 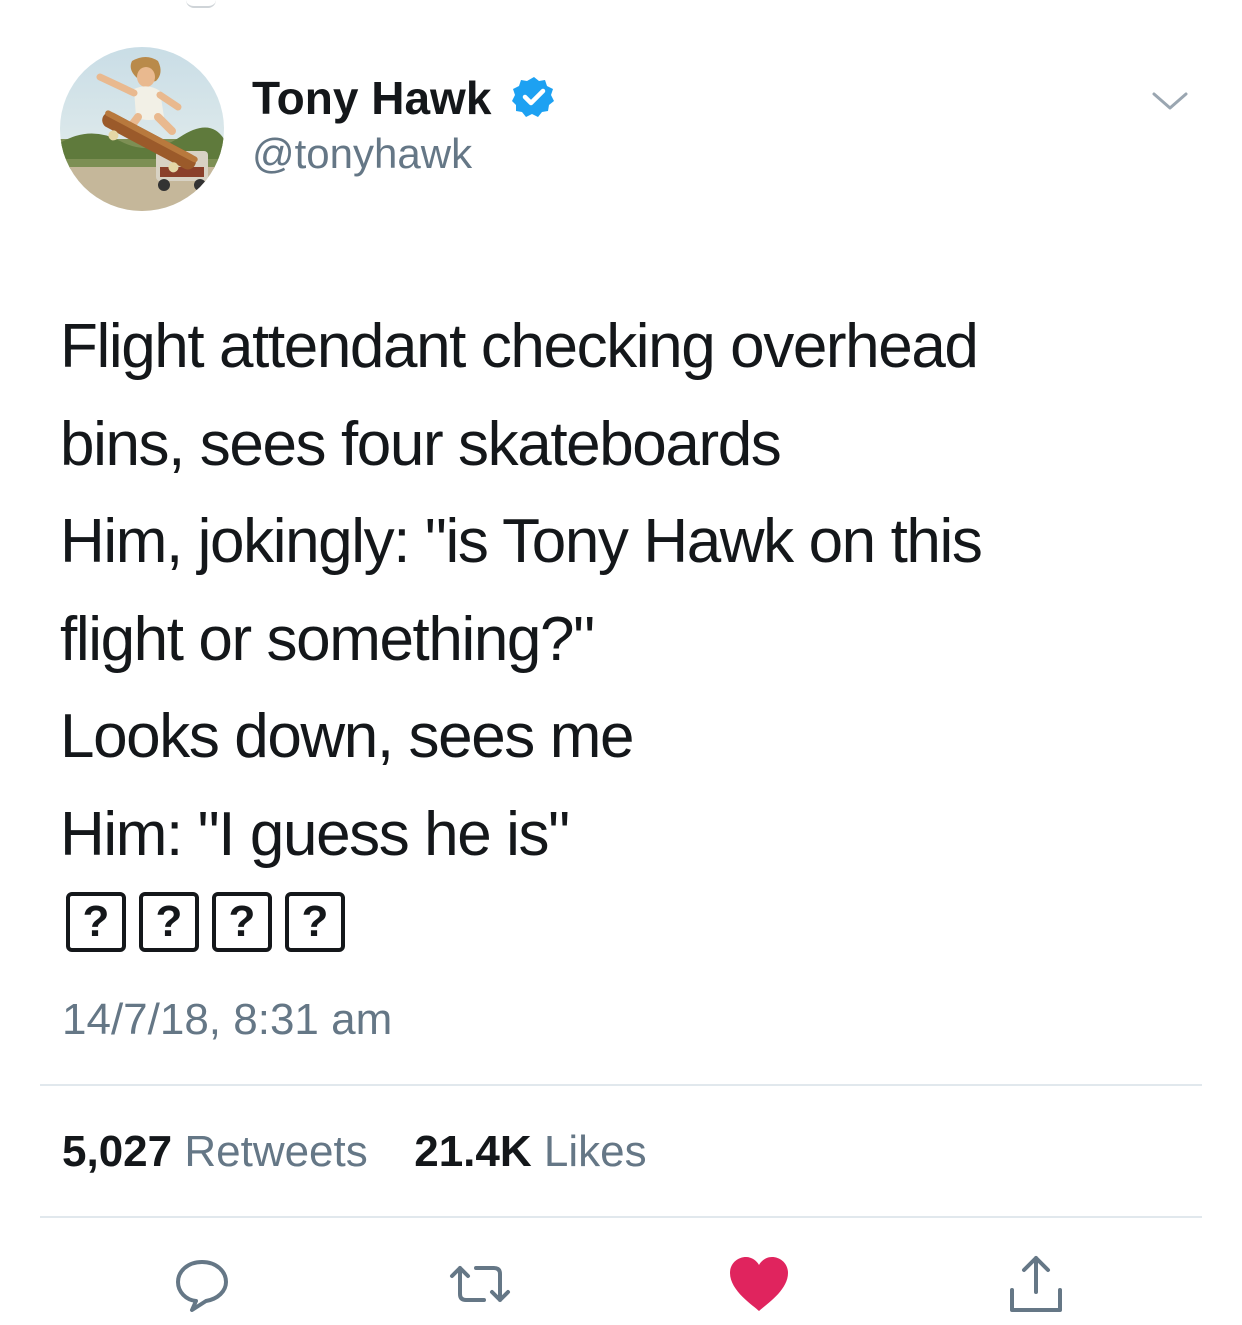 I want to click on like-button, so click(x=759, y=1284).